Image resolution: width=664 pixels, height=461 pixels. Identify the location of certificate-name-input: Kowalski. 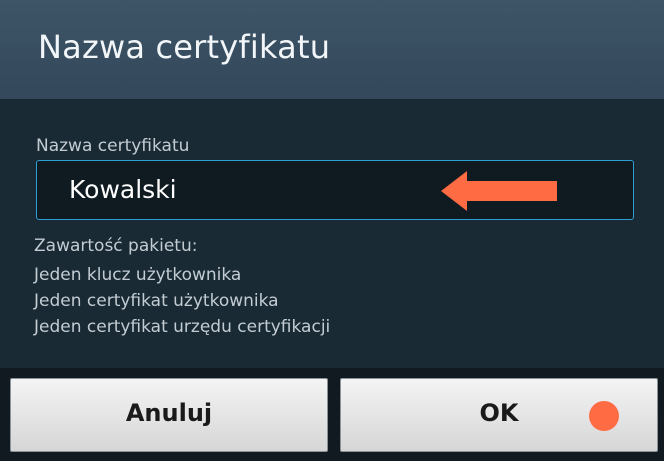
(335, 190).